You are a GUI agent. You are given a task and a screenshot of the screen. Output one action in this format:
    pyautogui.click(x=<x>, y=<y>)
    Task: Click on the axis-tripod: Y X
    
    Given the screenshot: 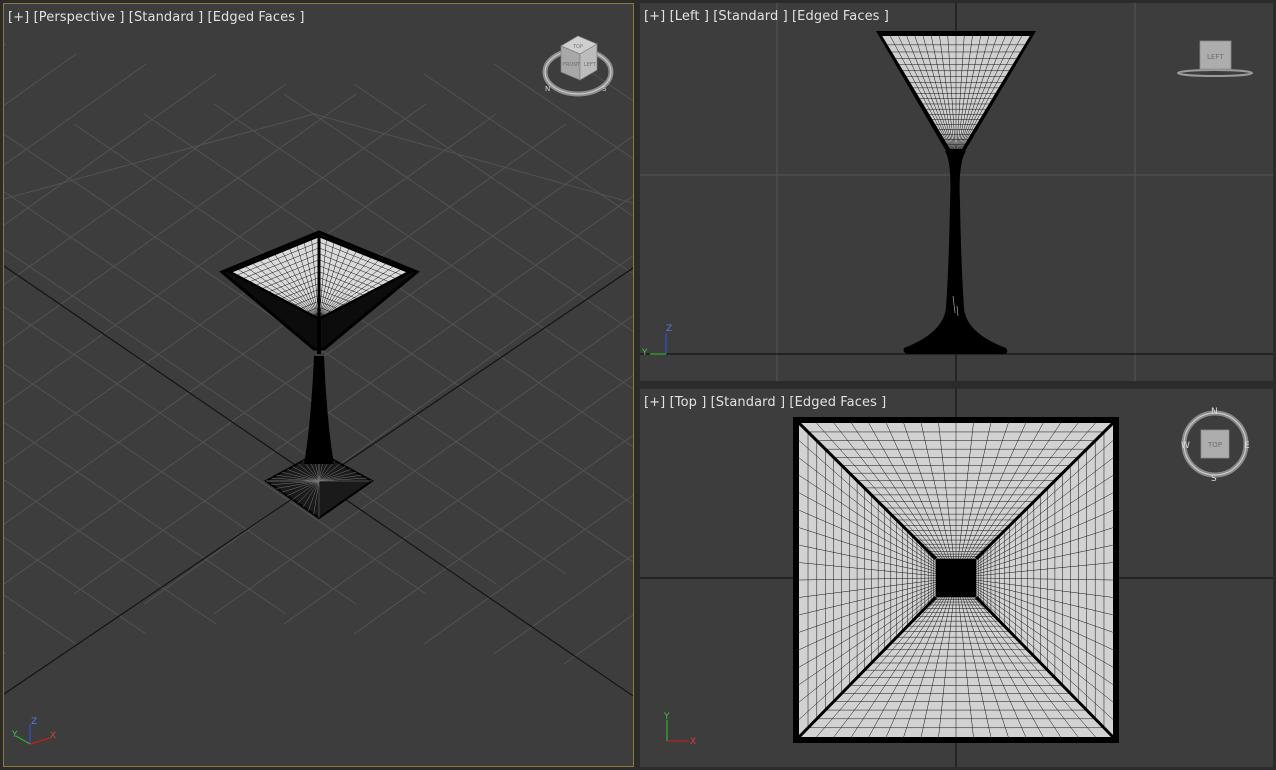 What is the action you would take?
    pyautogui.click(x=679, y=729)
    